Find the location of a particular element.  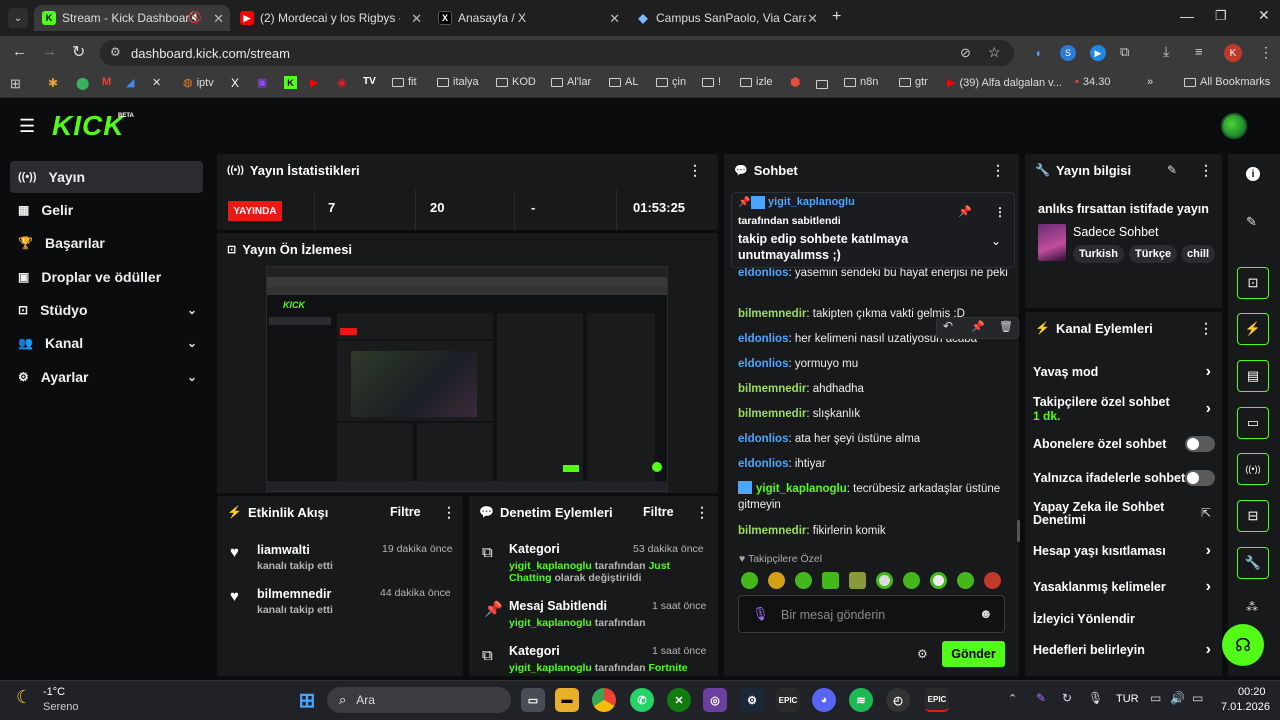

tab-campus: ◆ Campus SanPaolo, Via Caraglio ✕ is located at coordinates (726, 18).